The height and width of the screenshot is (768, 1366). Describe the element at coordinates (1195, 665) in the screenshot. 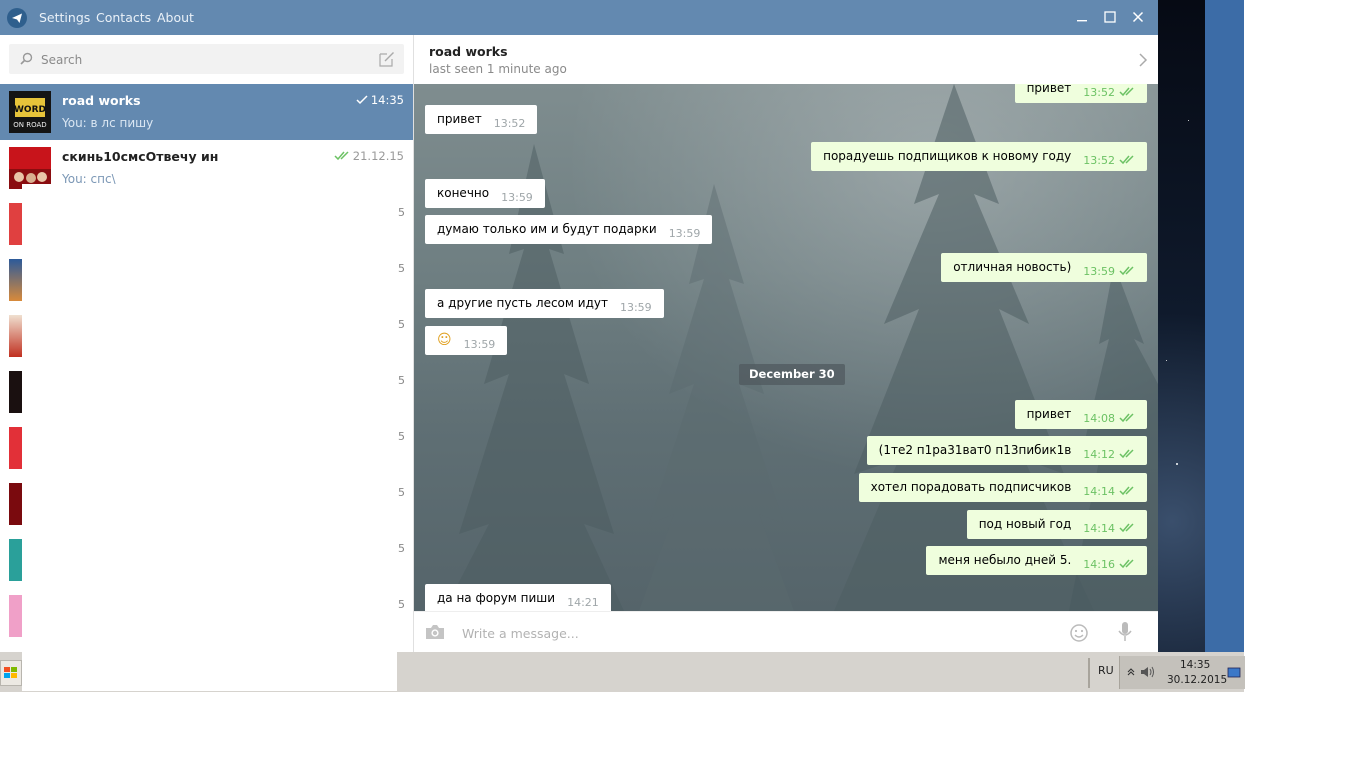

I see `clock-time: 14:35` at that location.